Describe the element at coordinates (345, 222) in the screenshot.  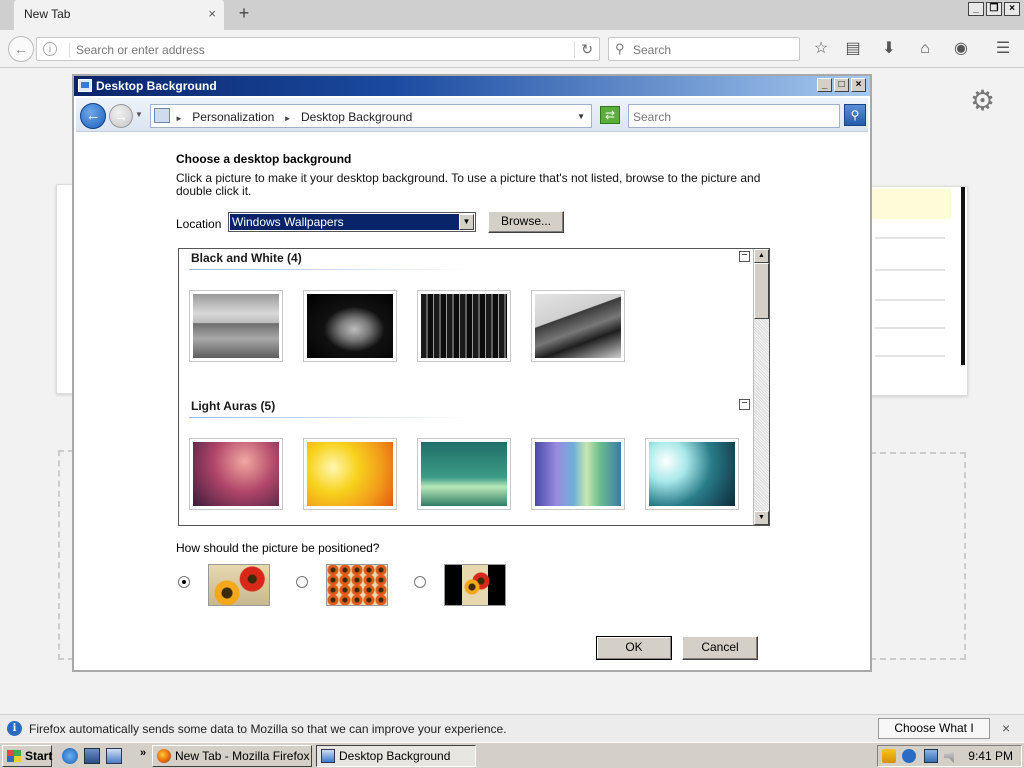
I see `location-value: Windows Wallpapers` at that location.